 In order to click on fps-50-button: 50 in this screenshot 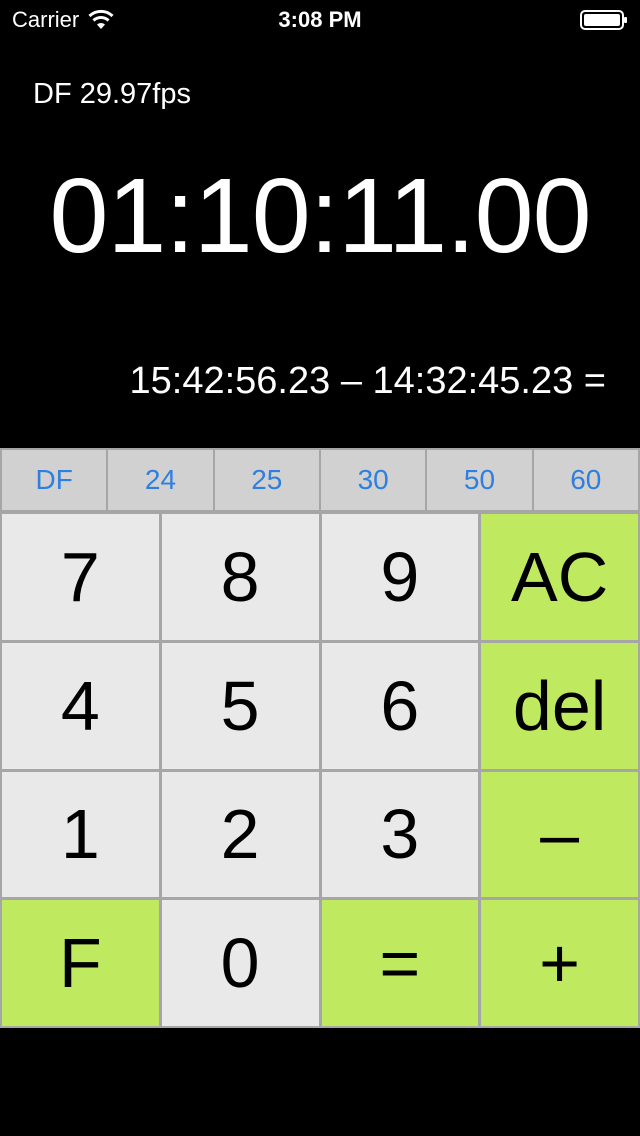, I will do `click(479, 480)`.